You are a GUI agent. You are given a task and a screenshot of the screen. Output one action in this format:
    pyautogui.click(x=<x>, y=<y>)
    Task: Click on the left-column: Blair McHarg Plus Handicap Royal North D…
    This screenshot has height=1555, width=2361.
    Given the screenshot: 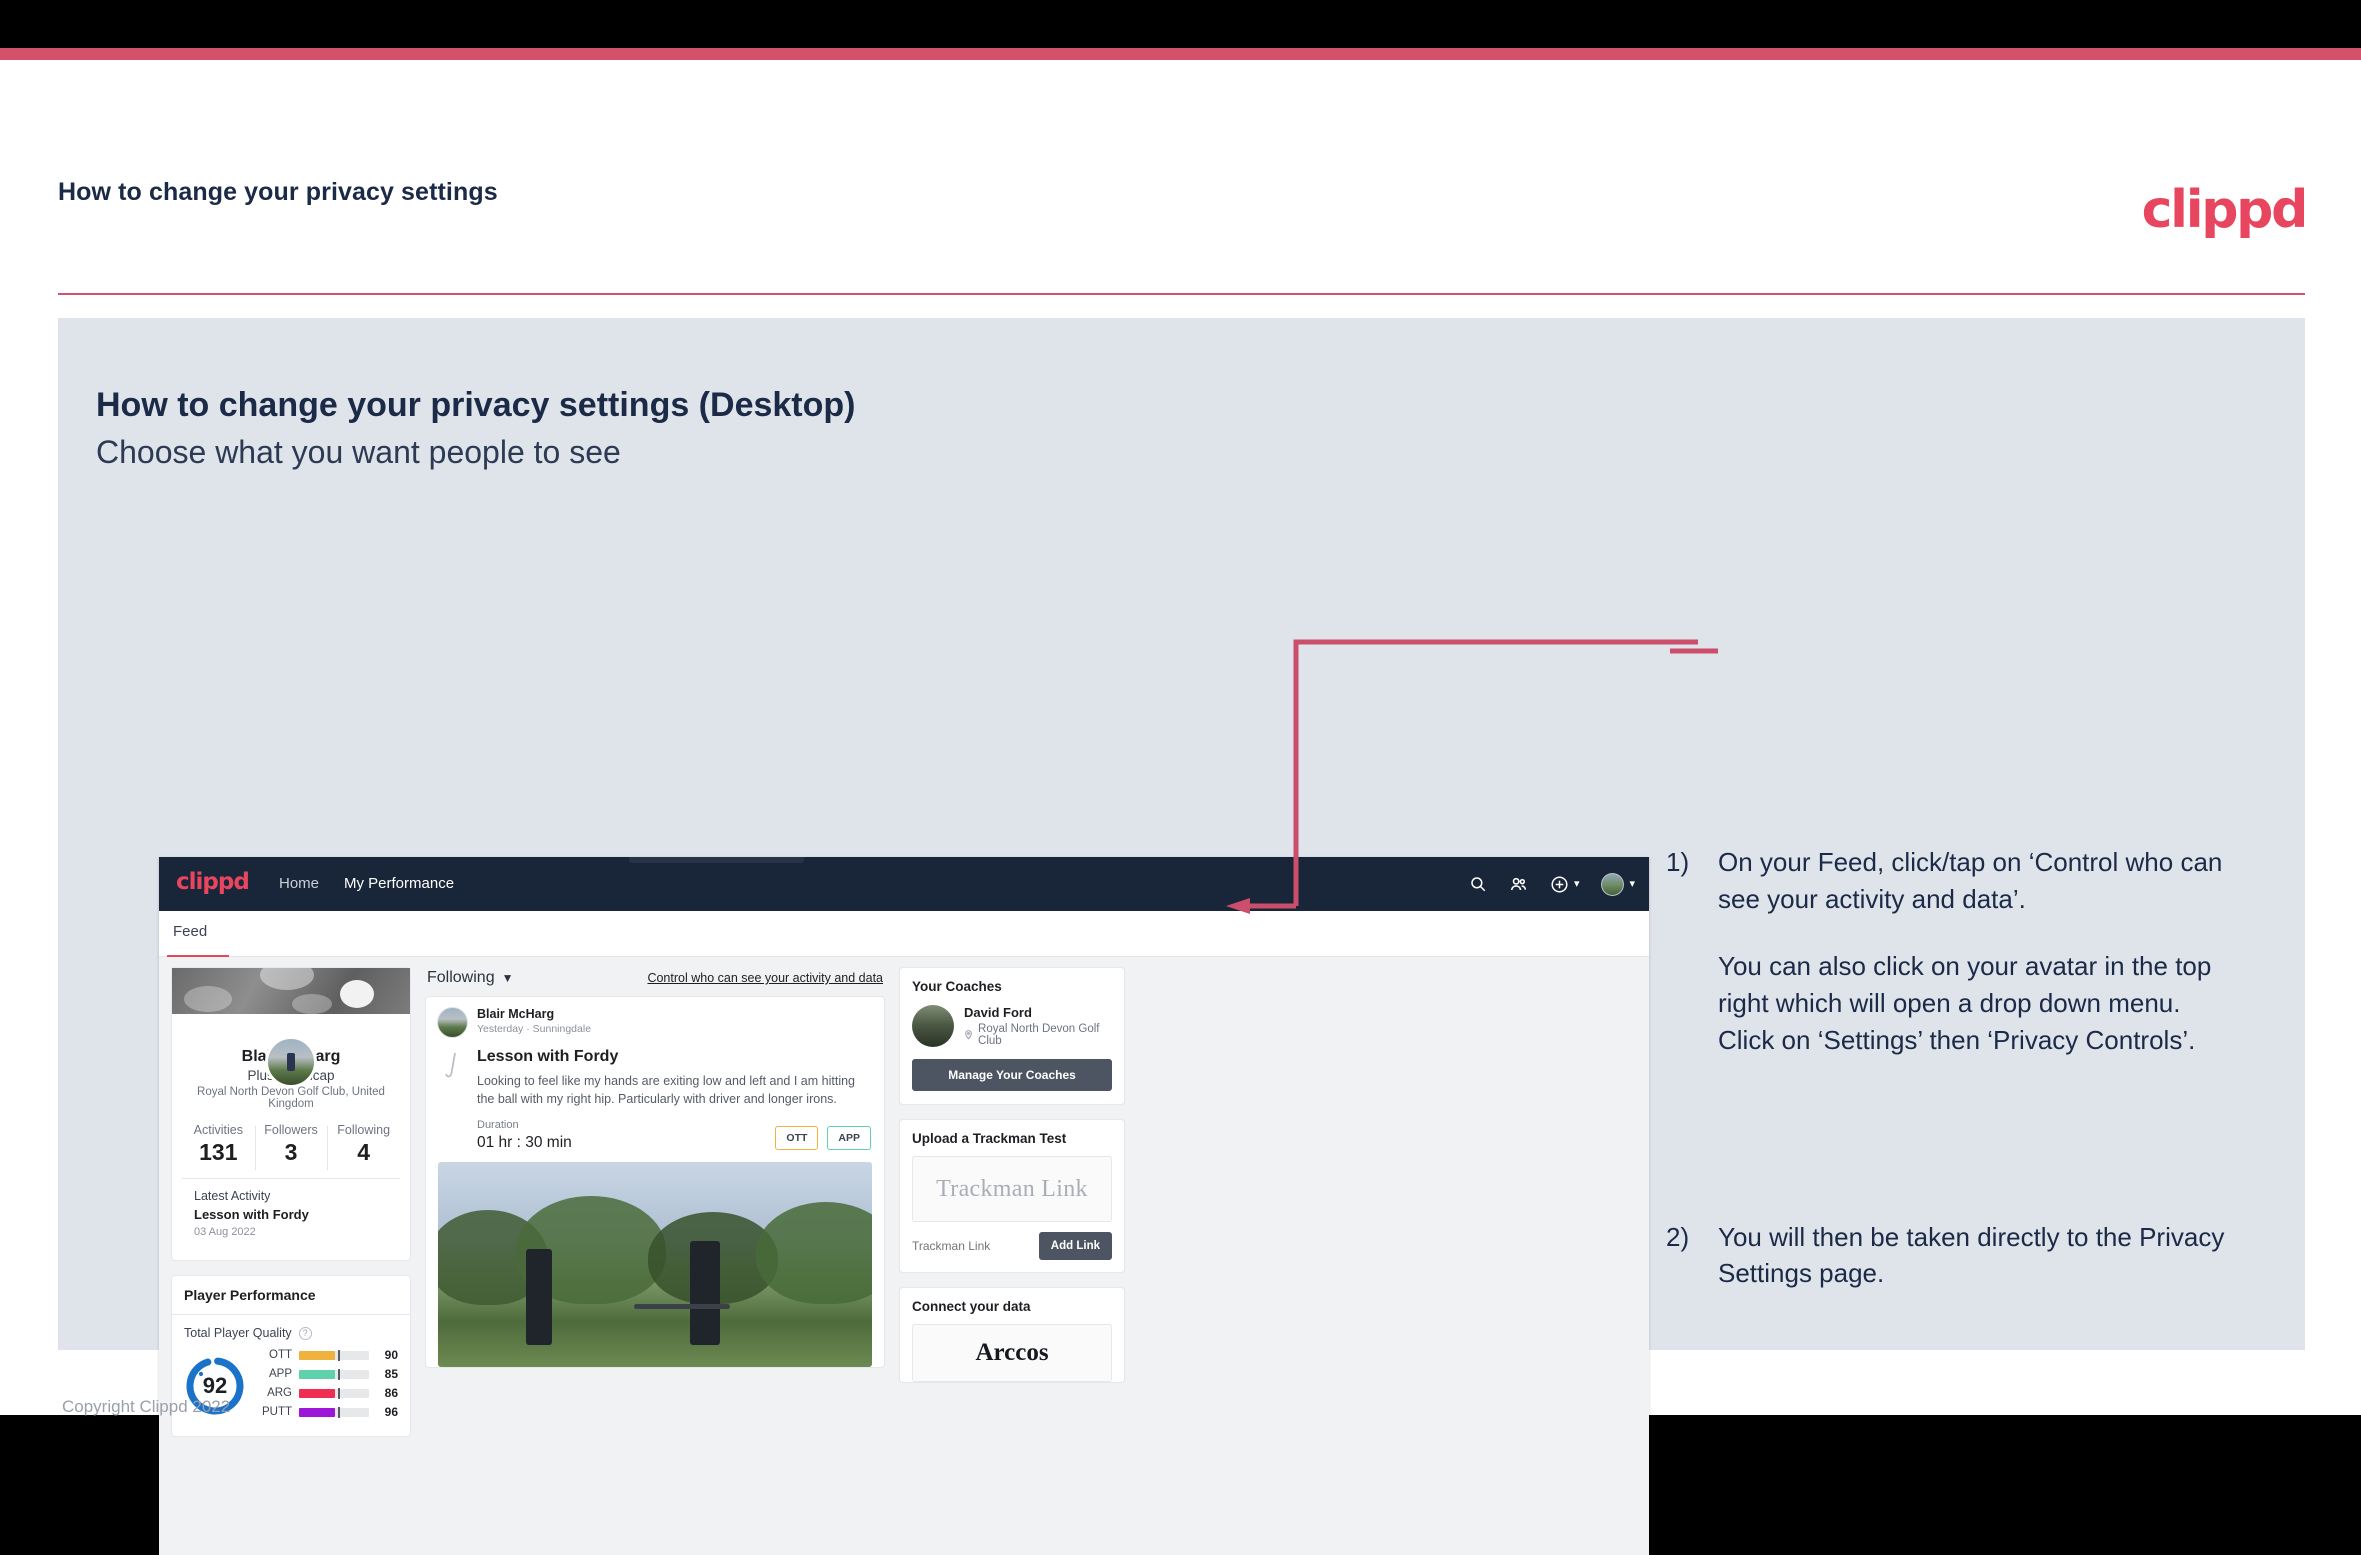 What is the action you would take?
    pyautogui.click(x=291, y=1256)
    